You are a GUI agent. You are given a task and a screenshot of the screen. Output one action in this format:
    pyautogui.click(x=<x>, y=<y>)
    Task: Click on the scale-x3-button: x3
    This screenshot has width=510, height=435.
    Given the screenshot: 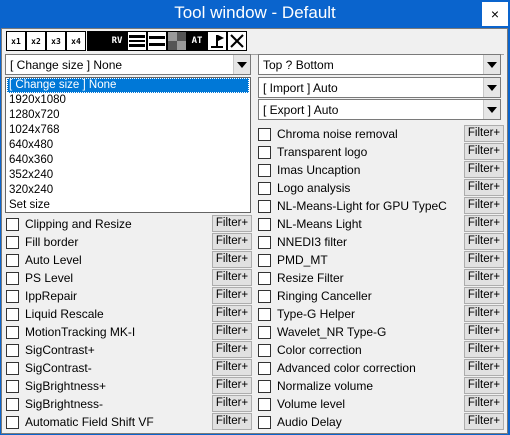 What is the action you would take?
    pyautogui.click(x=56, y=41)
    